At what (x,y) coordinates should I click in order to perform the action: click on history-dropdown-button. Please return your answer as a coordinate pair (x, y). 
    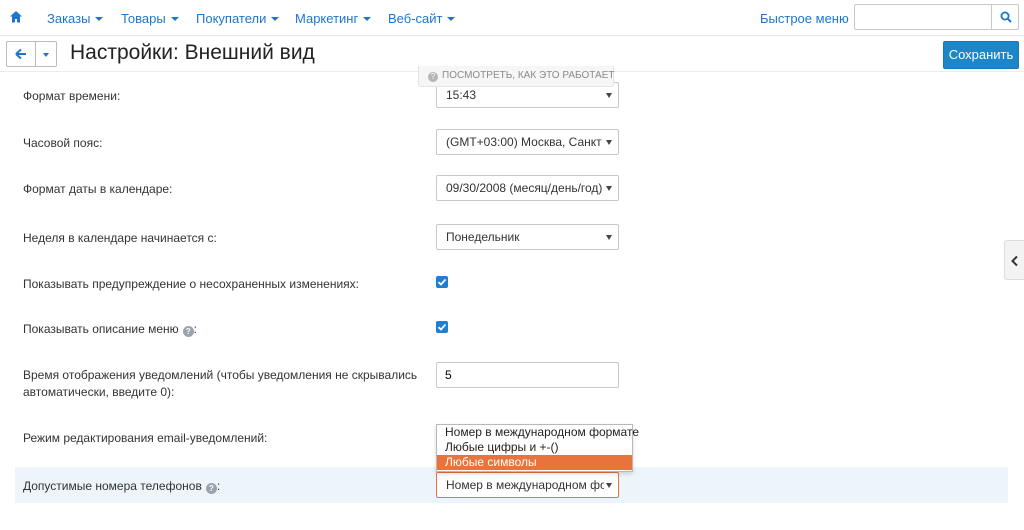
    Looking at the image, I should click on (46, 54).